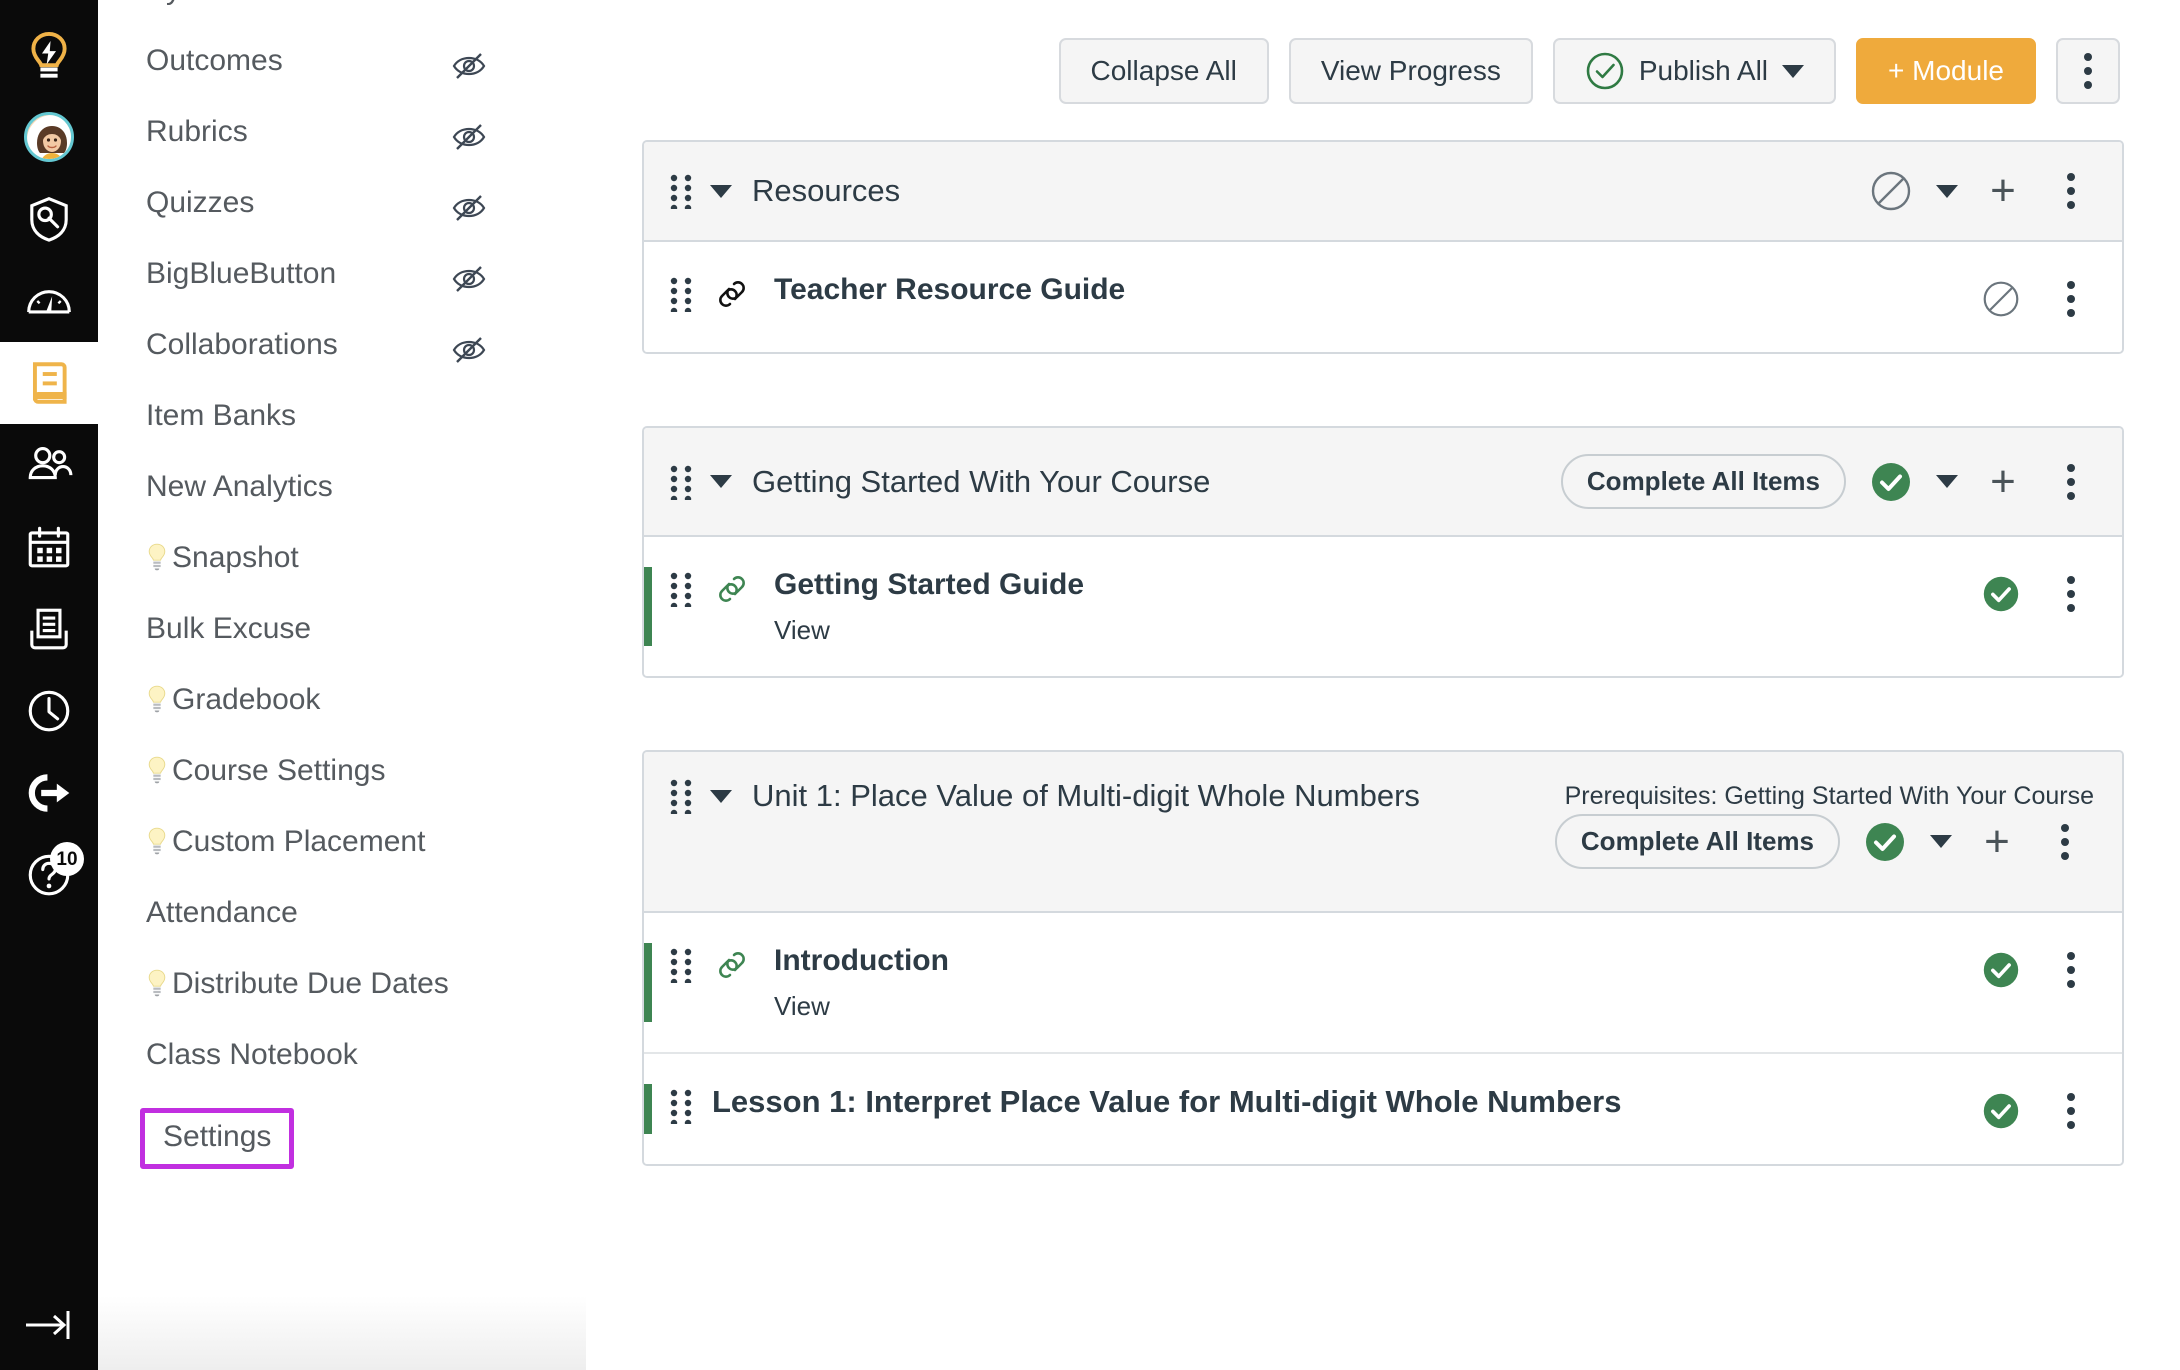 This screenshot has height=1370, width=2180. Describe the element at coordinates (342, 211) in the screenshot. I see `course-nav-item-quizzes: Quizzes` at that location.